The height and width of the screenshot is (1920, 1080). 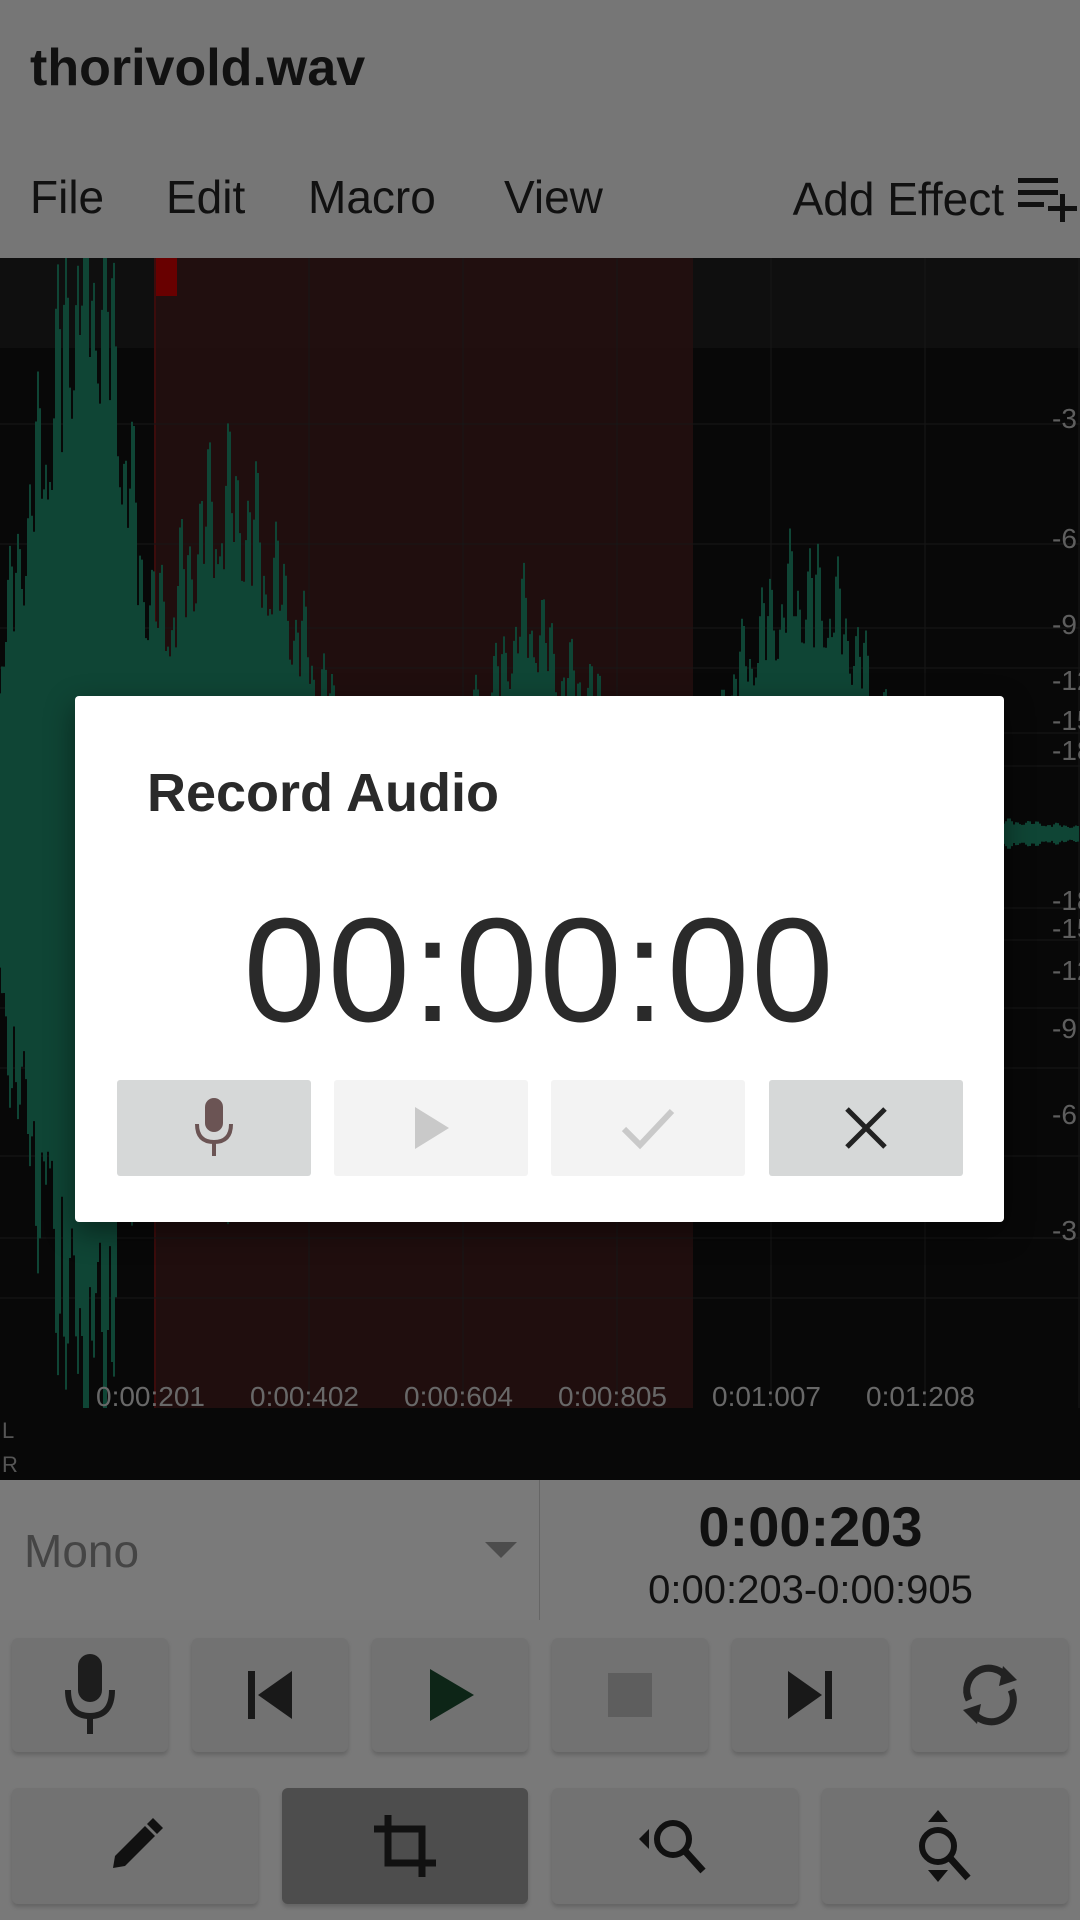 I want to click on microphone-icon, so click(x=214, y=1127).